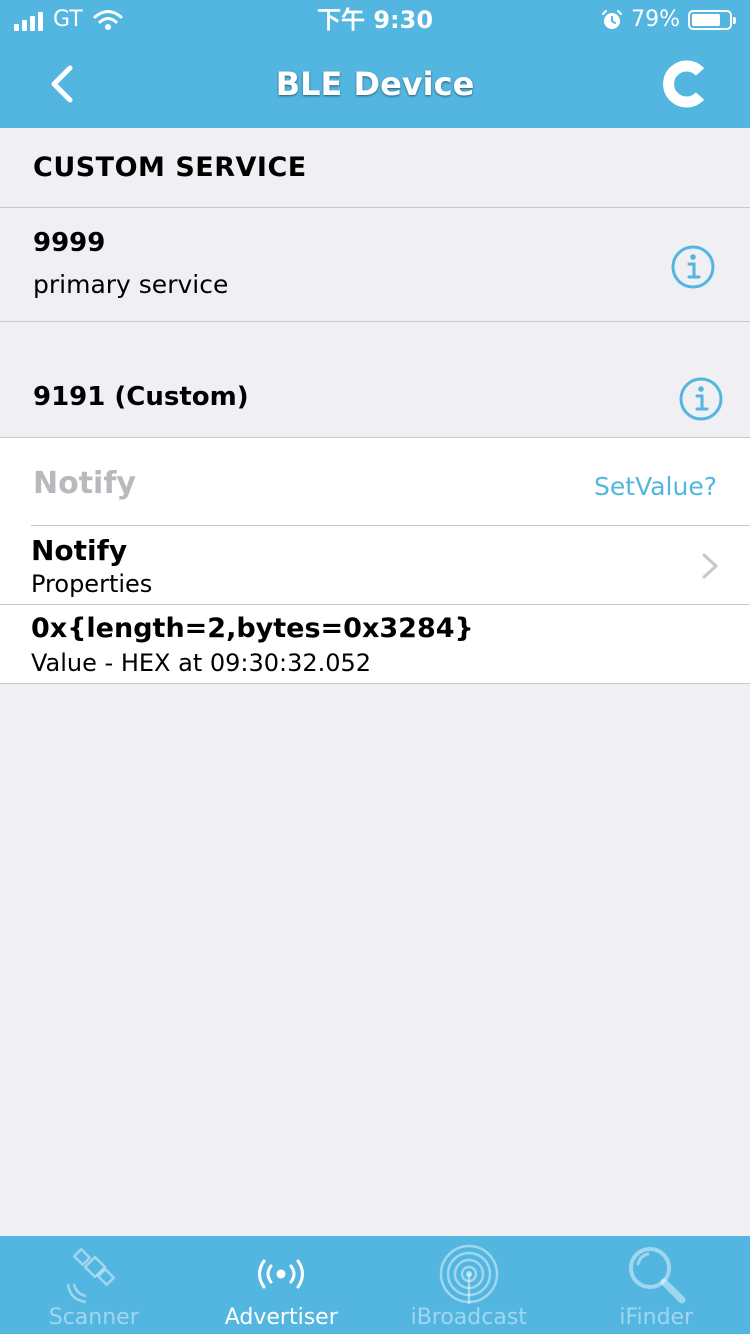  Describe the element at coordinates (655, 486) in the screenshot. I see `set-value-button: SetValue?` at that location.